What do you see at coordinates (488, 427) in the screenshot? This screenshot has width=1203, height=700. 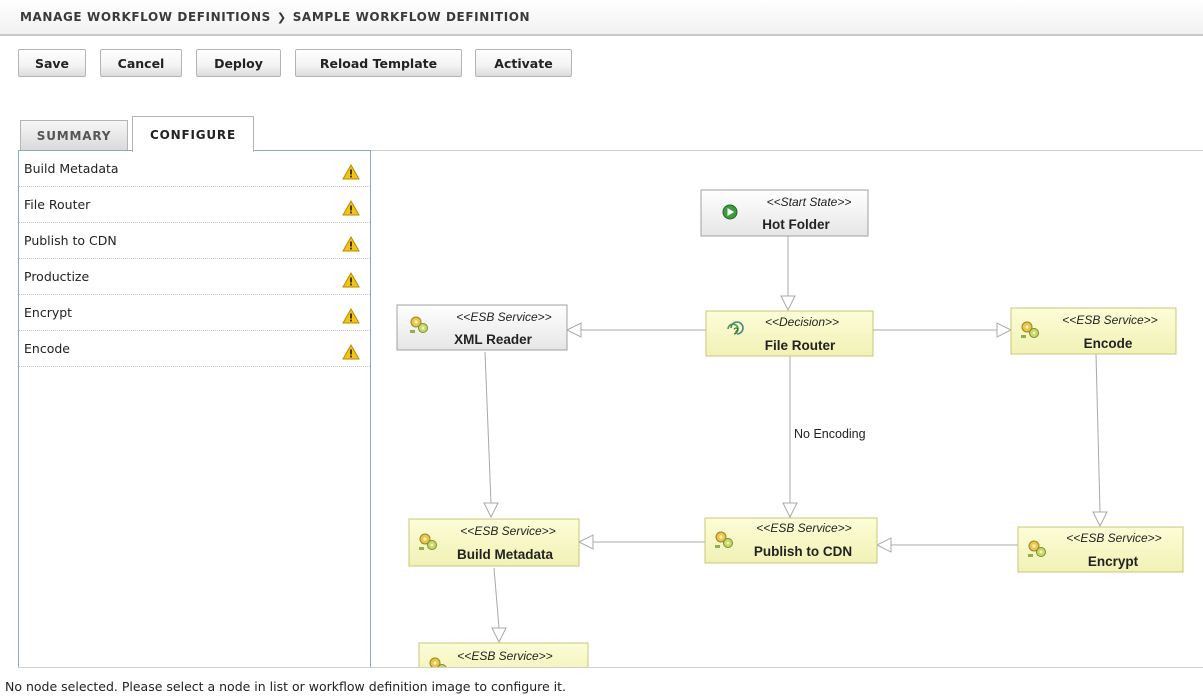 I see `edge-xmlreader-buildmetadata` at bounding box center [488, 427].